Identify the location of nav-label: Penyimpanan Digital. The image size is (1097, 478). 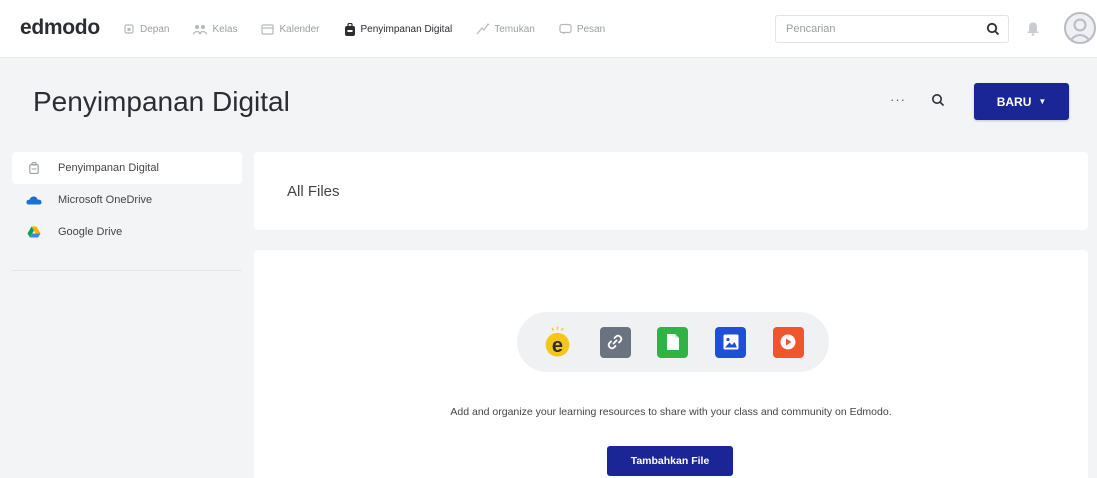
(406, 29).